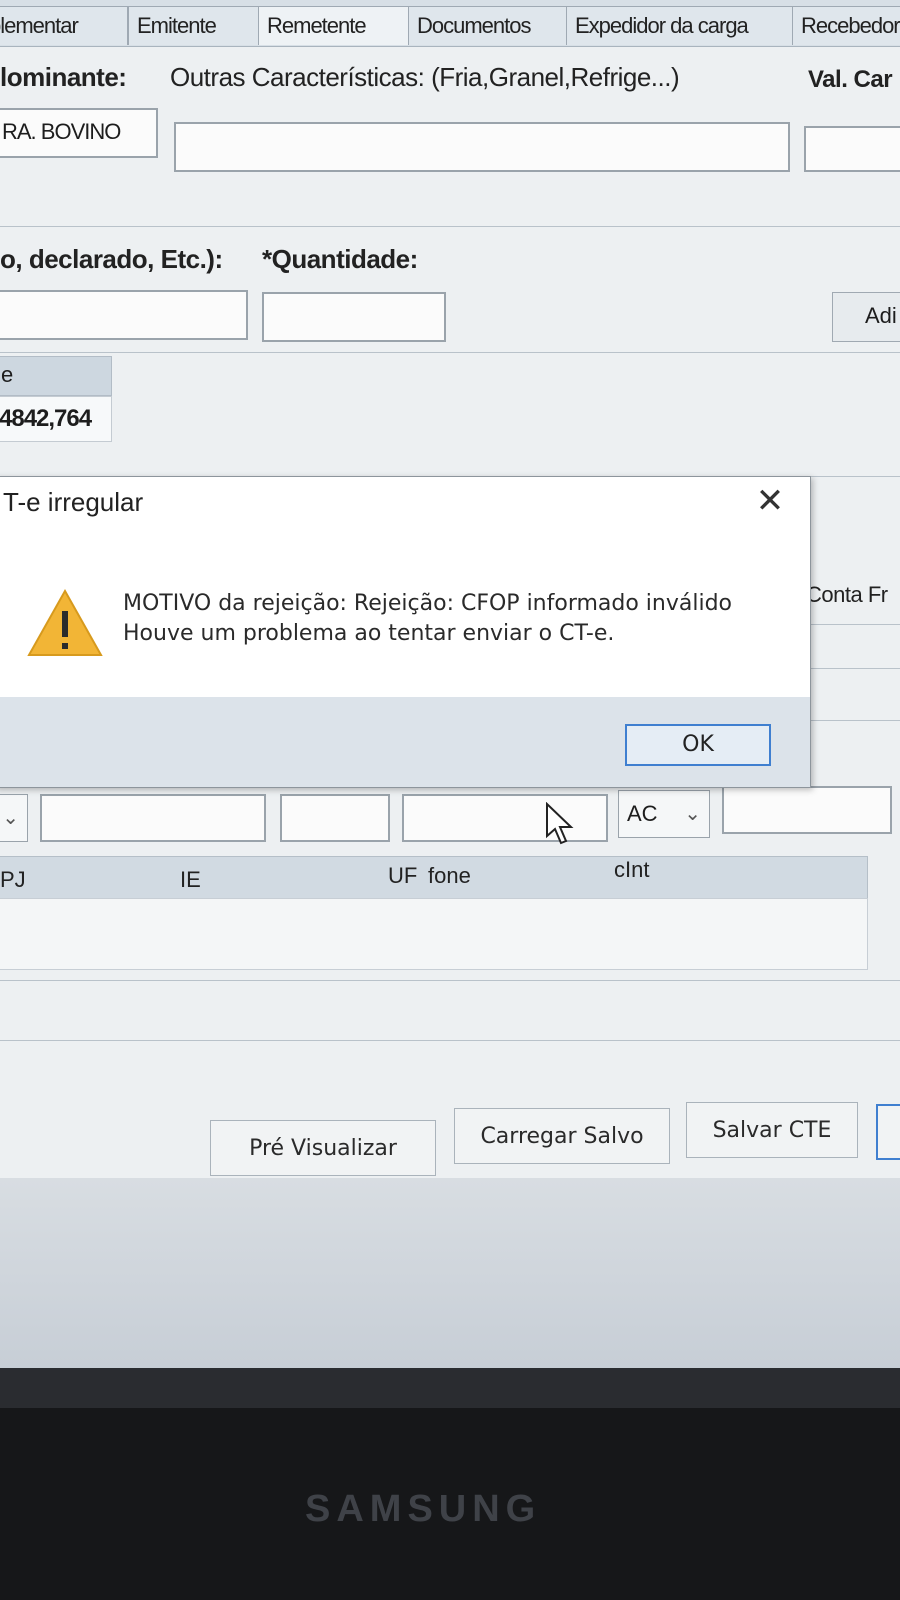 This screenshot has width=900, height=1600. What do you see at coordinates (196, 25) in the screenshot?
I see `tab-emitente: Emitente` at bounding box center [196, 25].